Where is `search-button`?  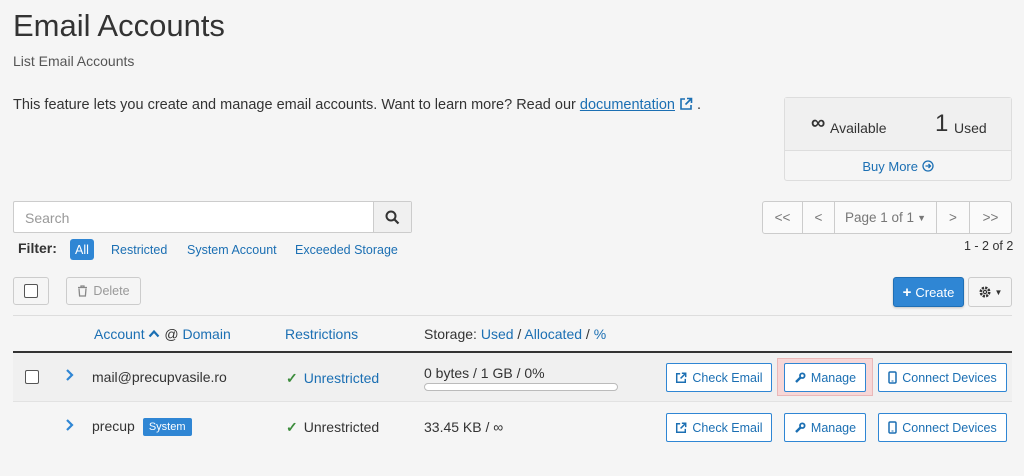
search-button is located at coordinates (392, 217).